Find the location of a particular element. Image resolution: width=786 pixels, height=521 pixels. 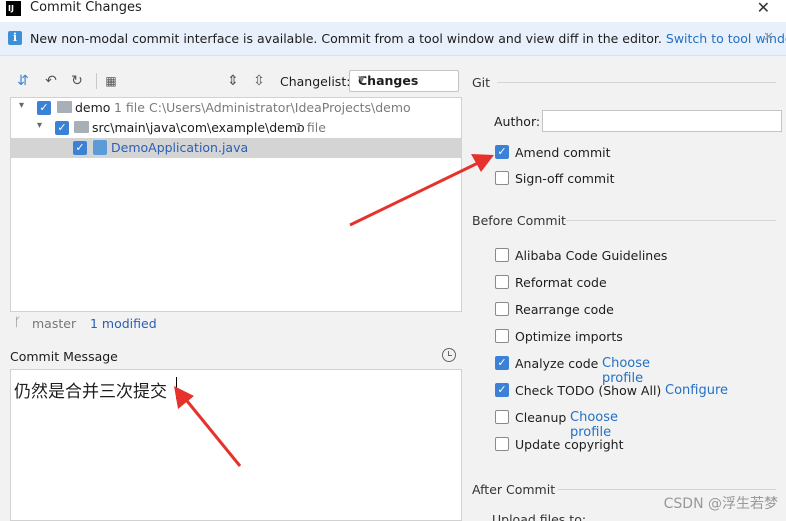

project-name: demo is located at coordinates (93, 107).